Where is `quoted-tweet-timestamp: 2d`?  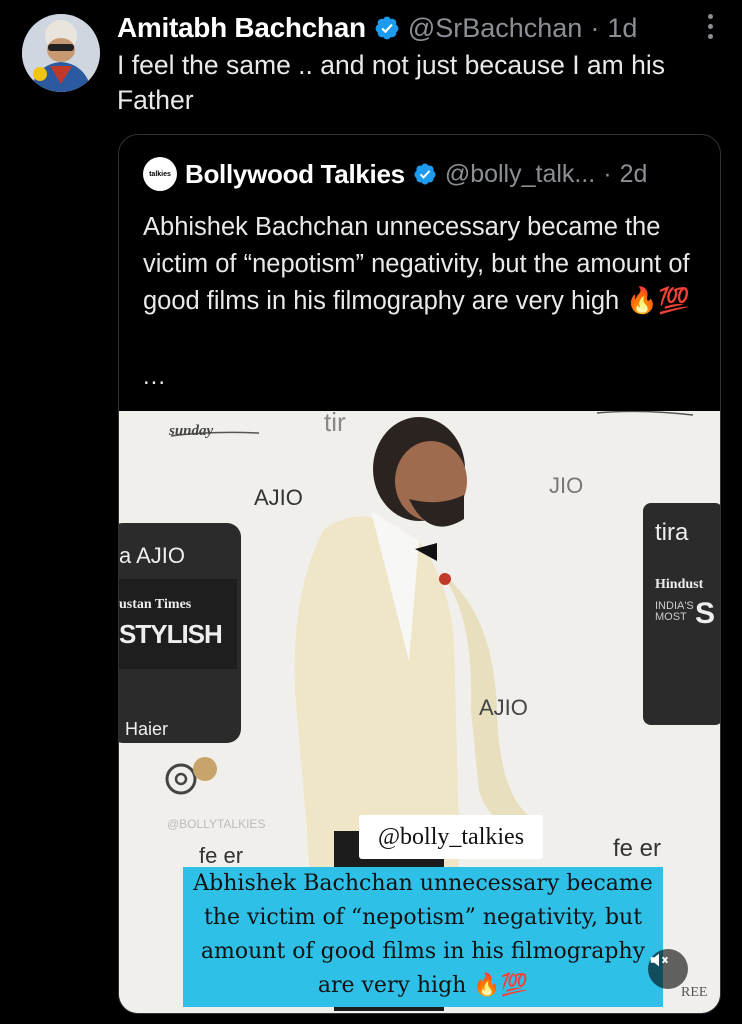
quoted-tweet-timestamp: 2d is located at coordinates (634, 174).